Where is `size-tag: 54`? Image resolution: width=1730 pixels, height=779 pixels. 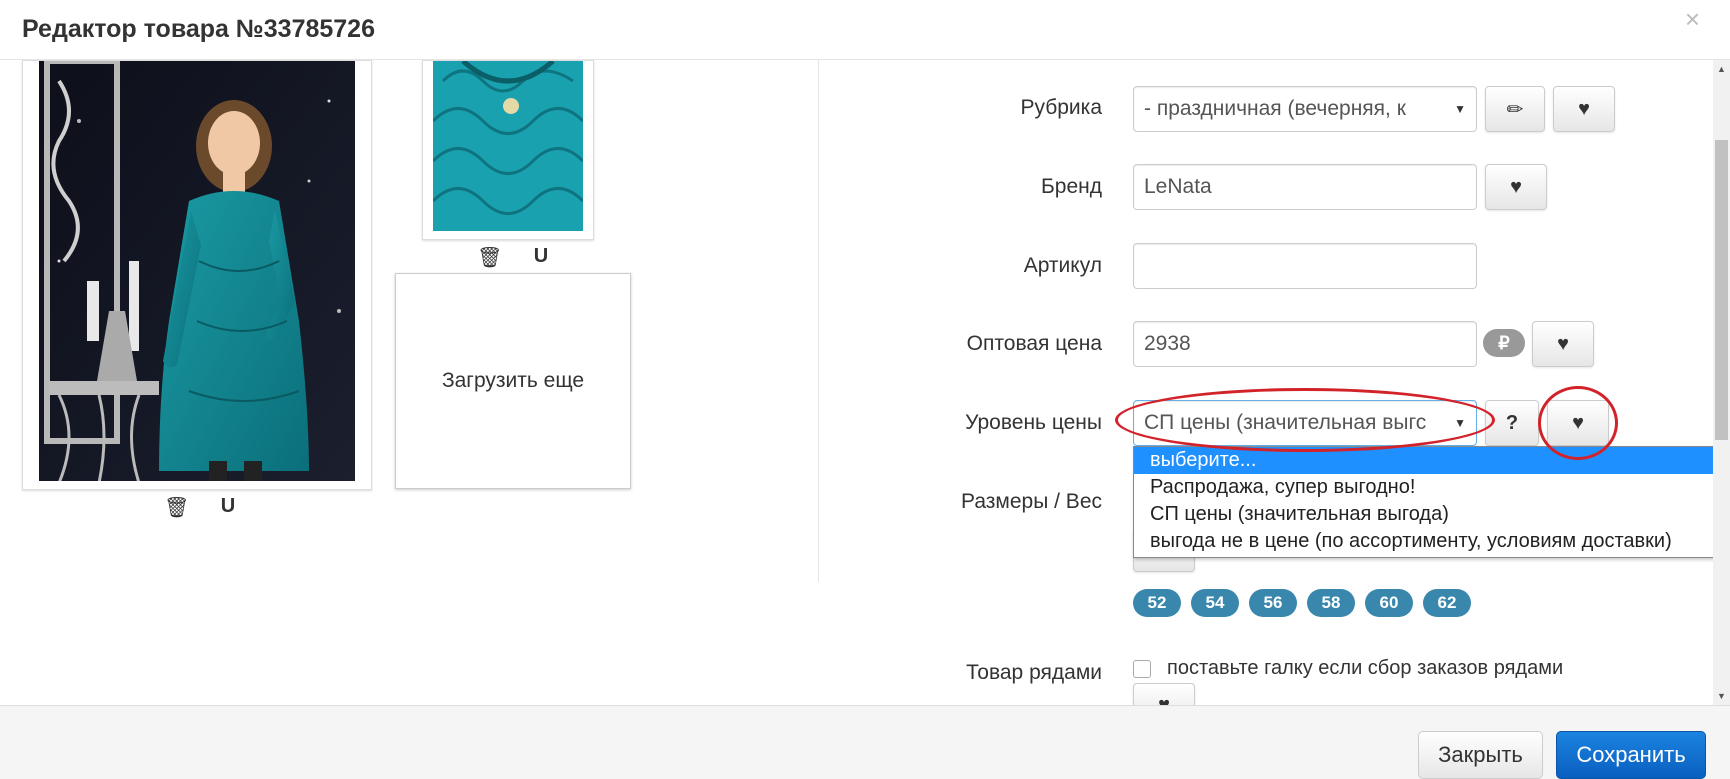 size-tag: 54 is located at coordinates (1215, 603).